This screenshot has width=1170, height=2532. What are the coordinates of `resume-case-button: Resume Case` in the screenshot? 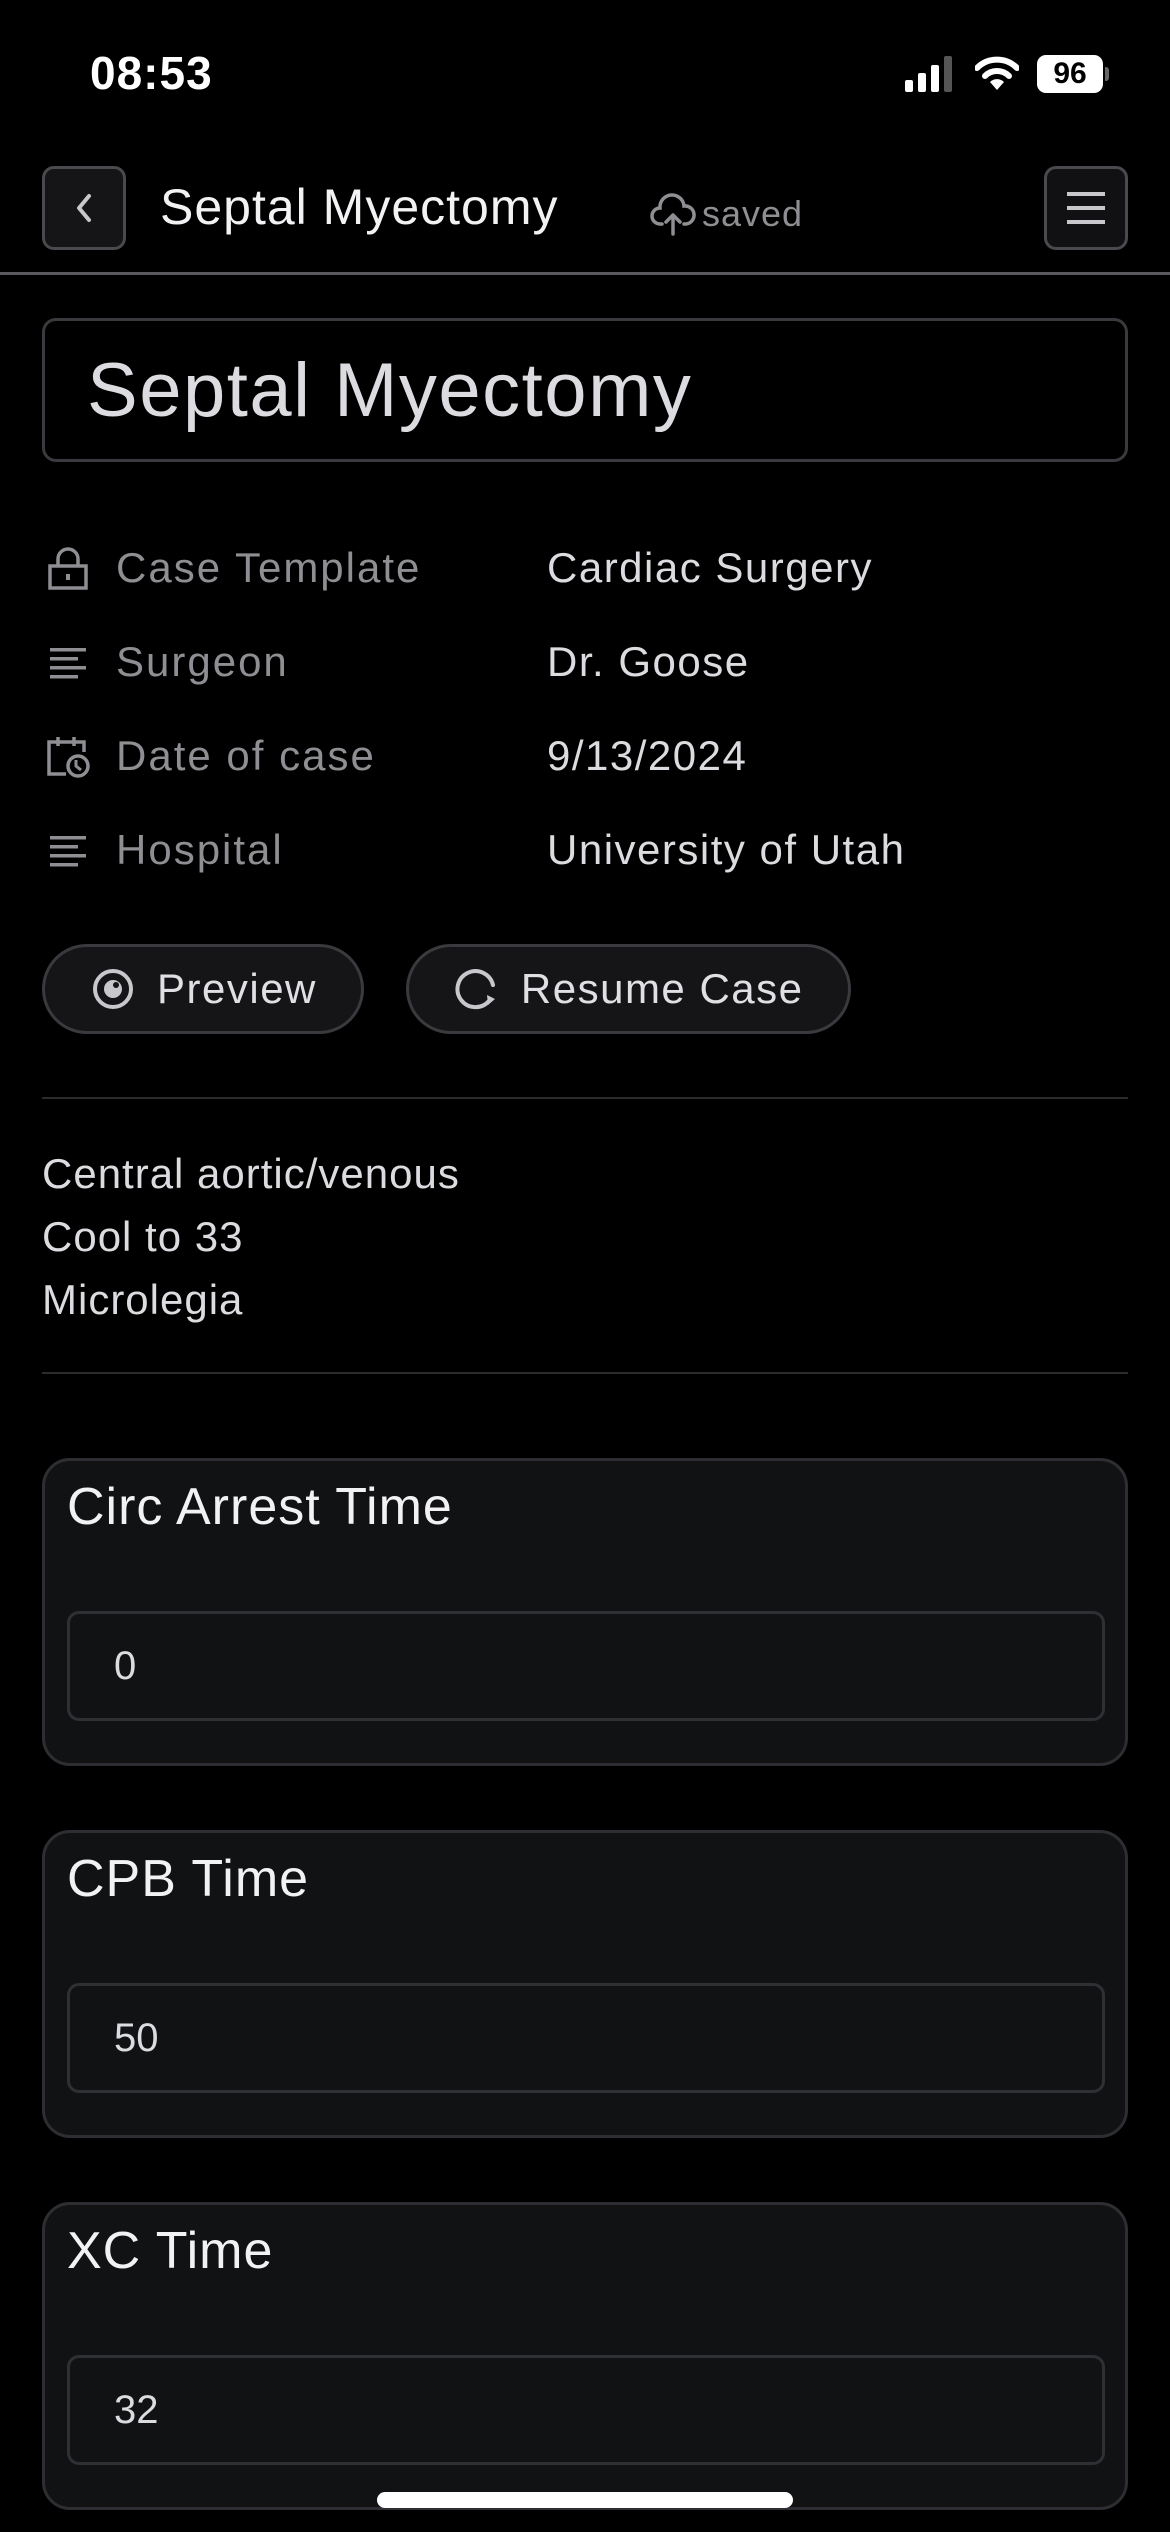 It's located at (628, 989).